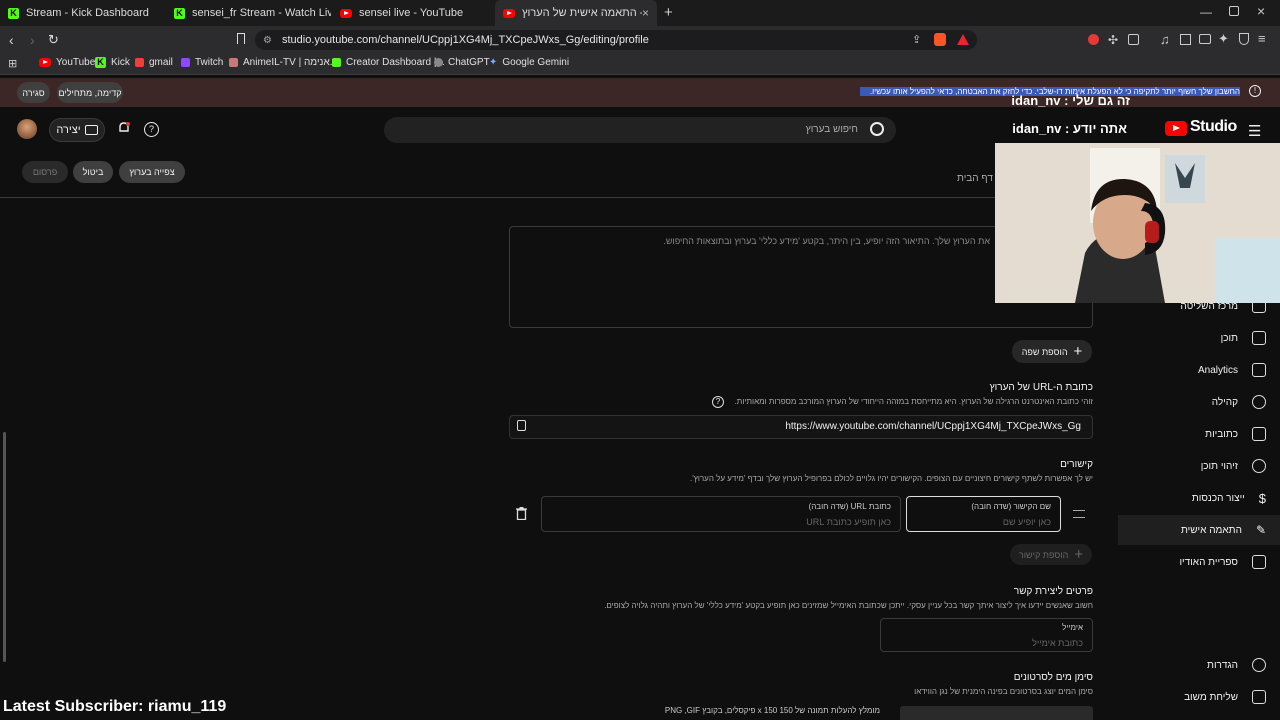 Image resolution: width=1280 pixels, height=720 pixels. What do you see at coordinates (1259, 466) in the screenshot?
I see `copyright-icon` at bounding box center [1259, 466].